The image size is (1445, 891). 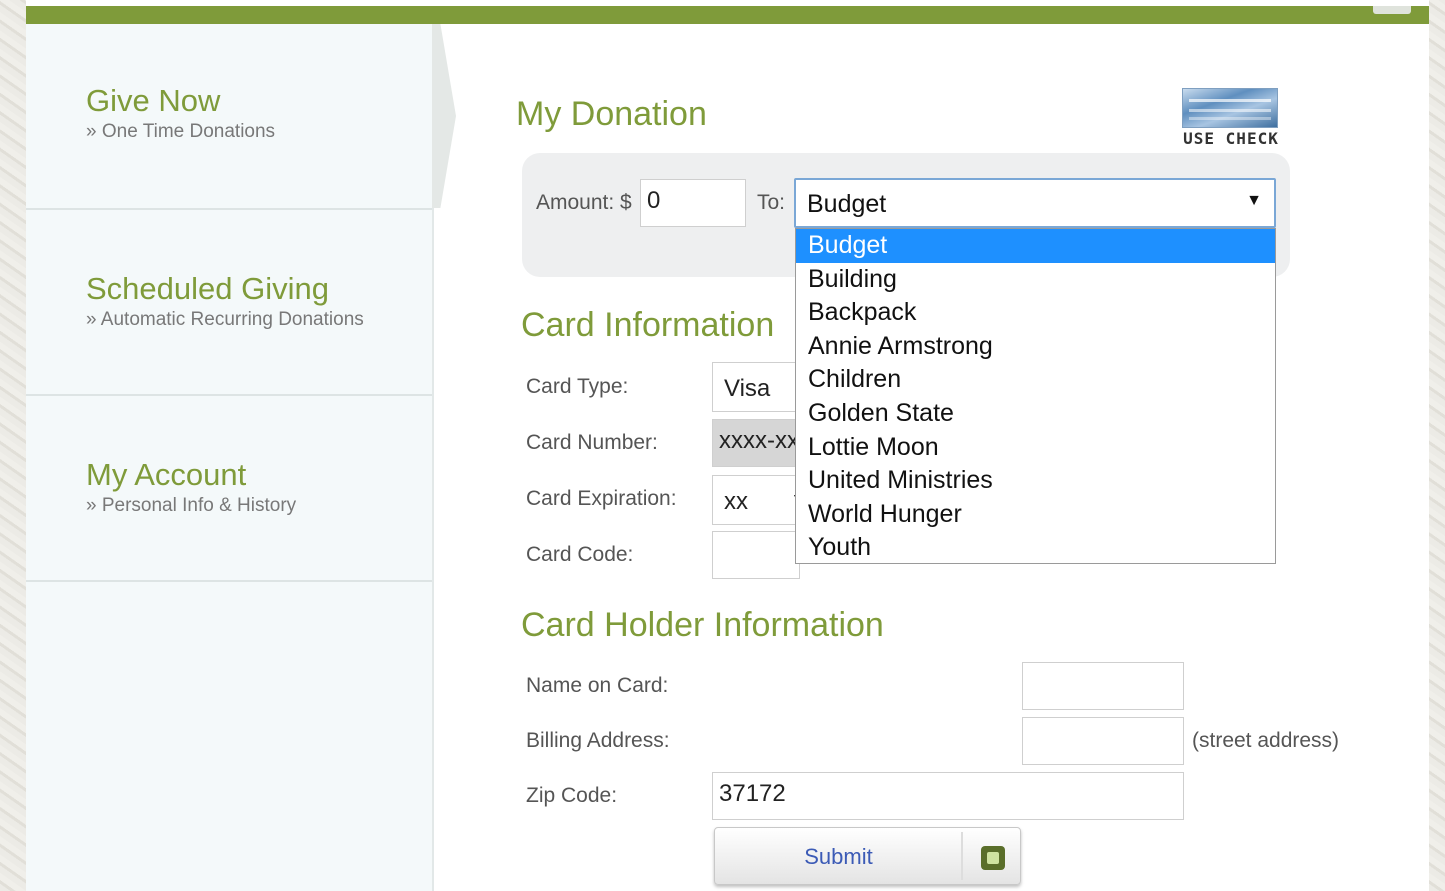 What do you see at coordinates (747, 388) in the screenshot?
I see `card-type-value: Visa` at bounding box center [747, 388].